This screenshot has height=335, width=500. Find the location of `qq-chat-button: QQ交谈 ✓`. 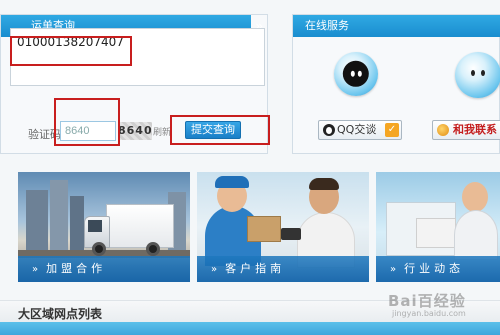

qq-chat-button: QQ交谈 ✓ is located at coordinates (360, 130).